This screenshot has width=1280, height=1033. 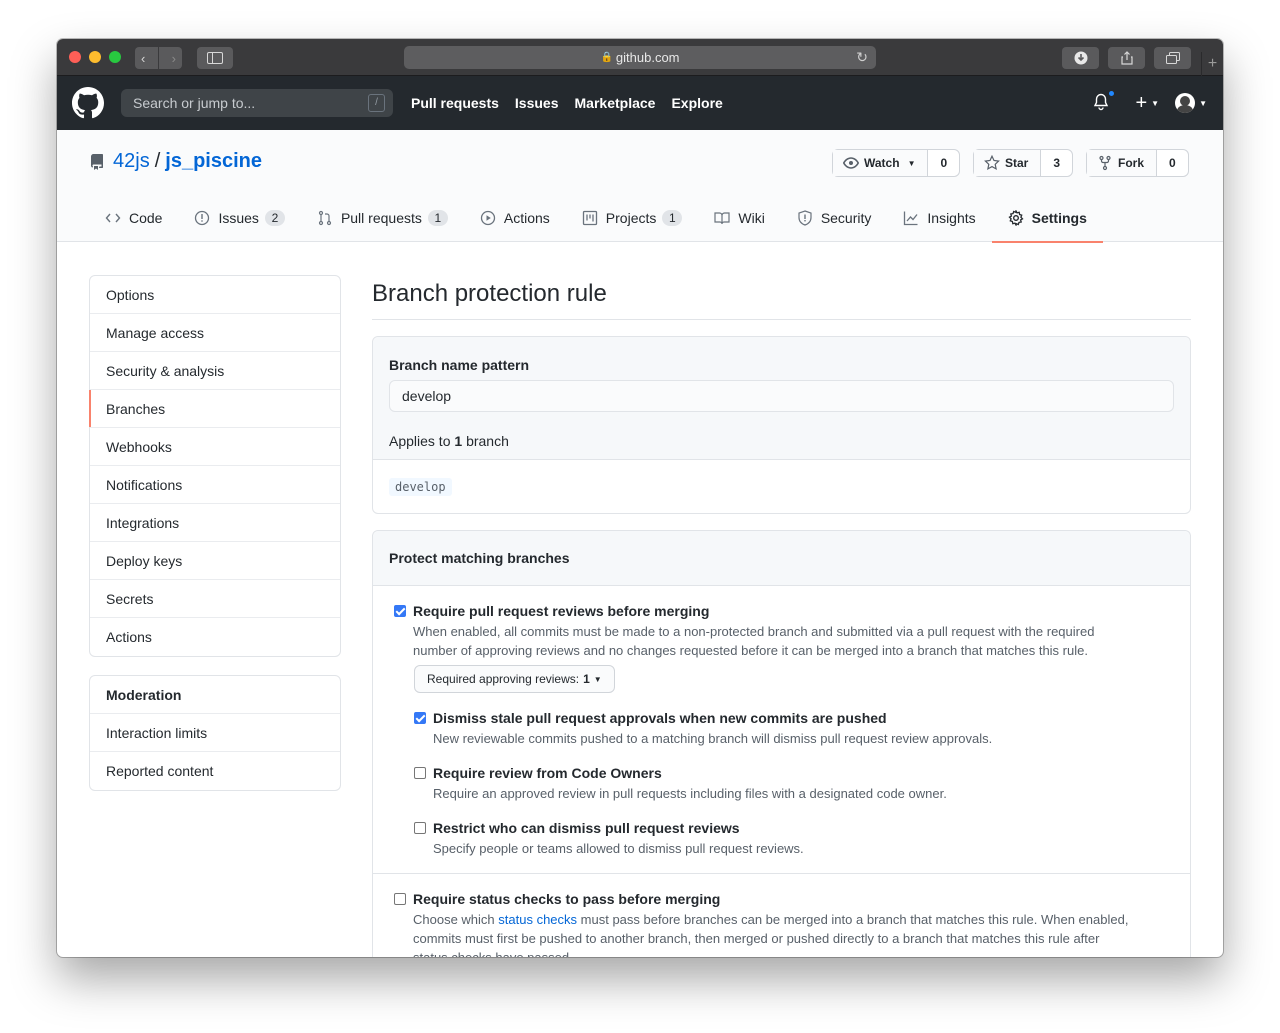 I want to click on code-owners-checkbox, so click(x=420, y=773).